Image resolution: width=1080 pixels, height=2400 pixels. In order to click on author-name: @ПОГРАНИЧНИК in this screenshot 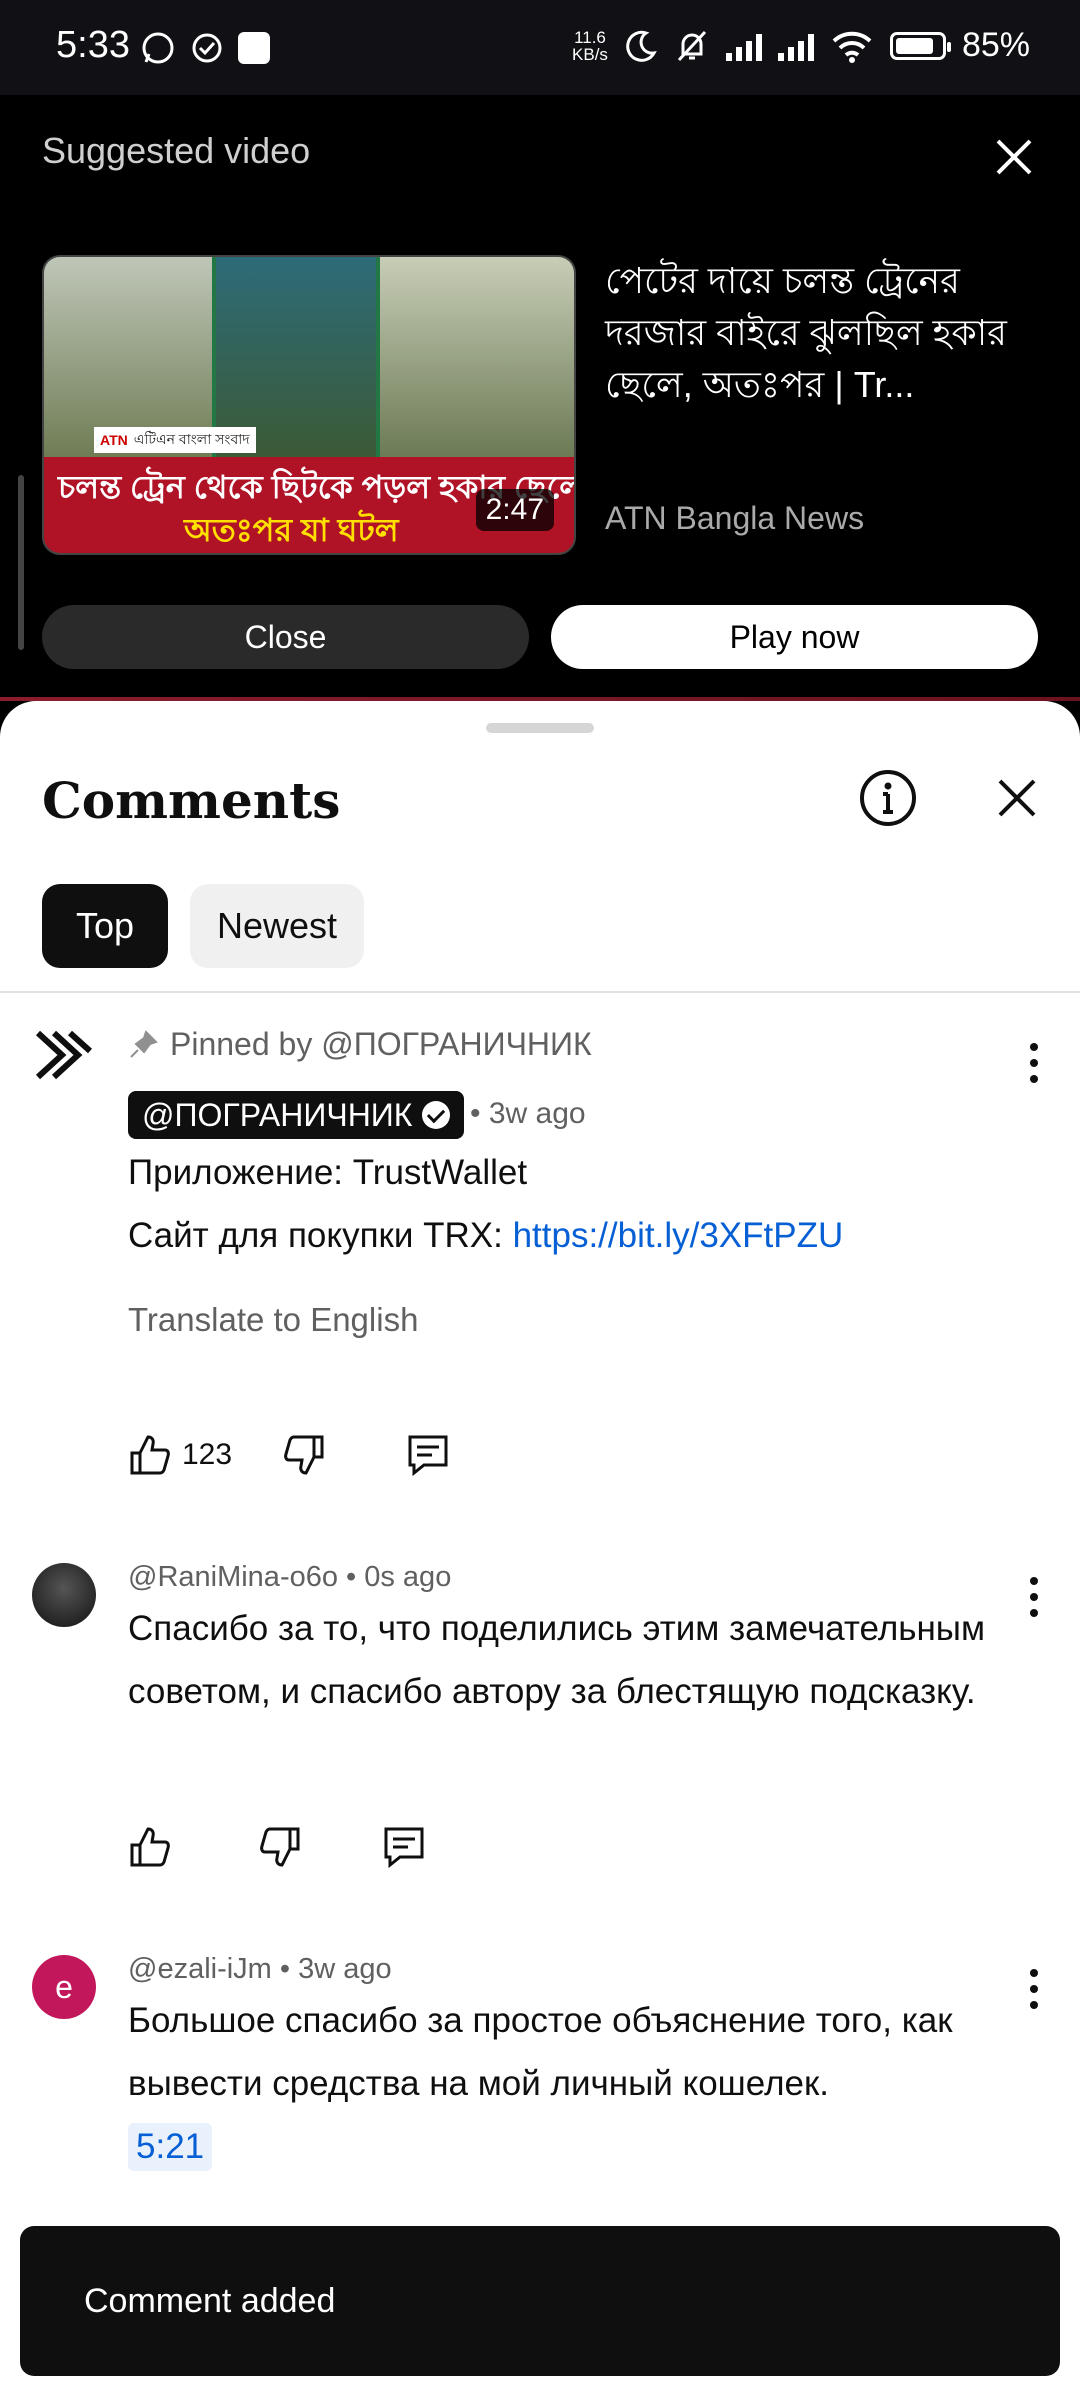, I will do `click(277, 1114)`.